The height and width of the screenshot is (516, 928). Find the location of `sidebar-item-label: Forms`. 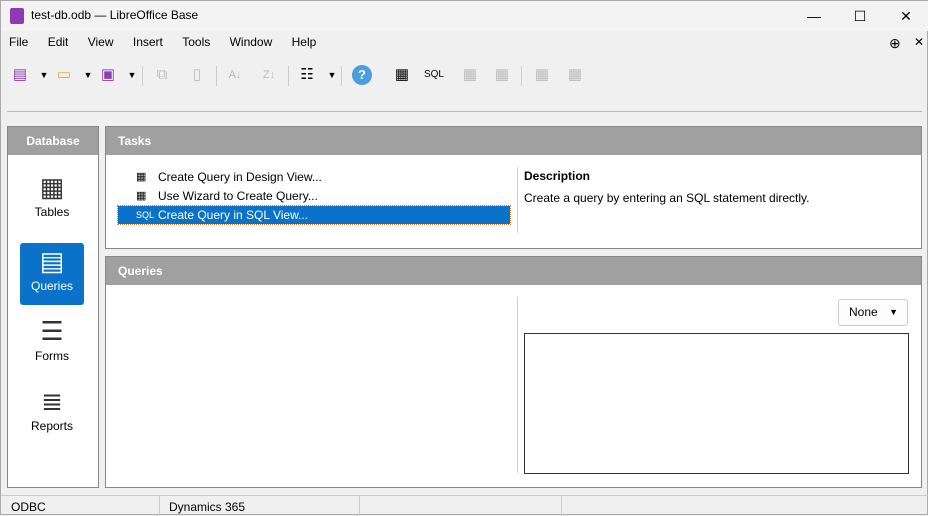

sidebar-item-label: Forms is located at coordinates (52, 356).